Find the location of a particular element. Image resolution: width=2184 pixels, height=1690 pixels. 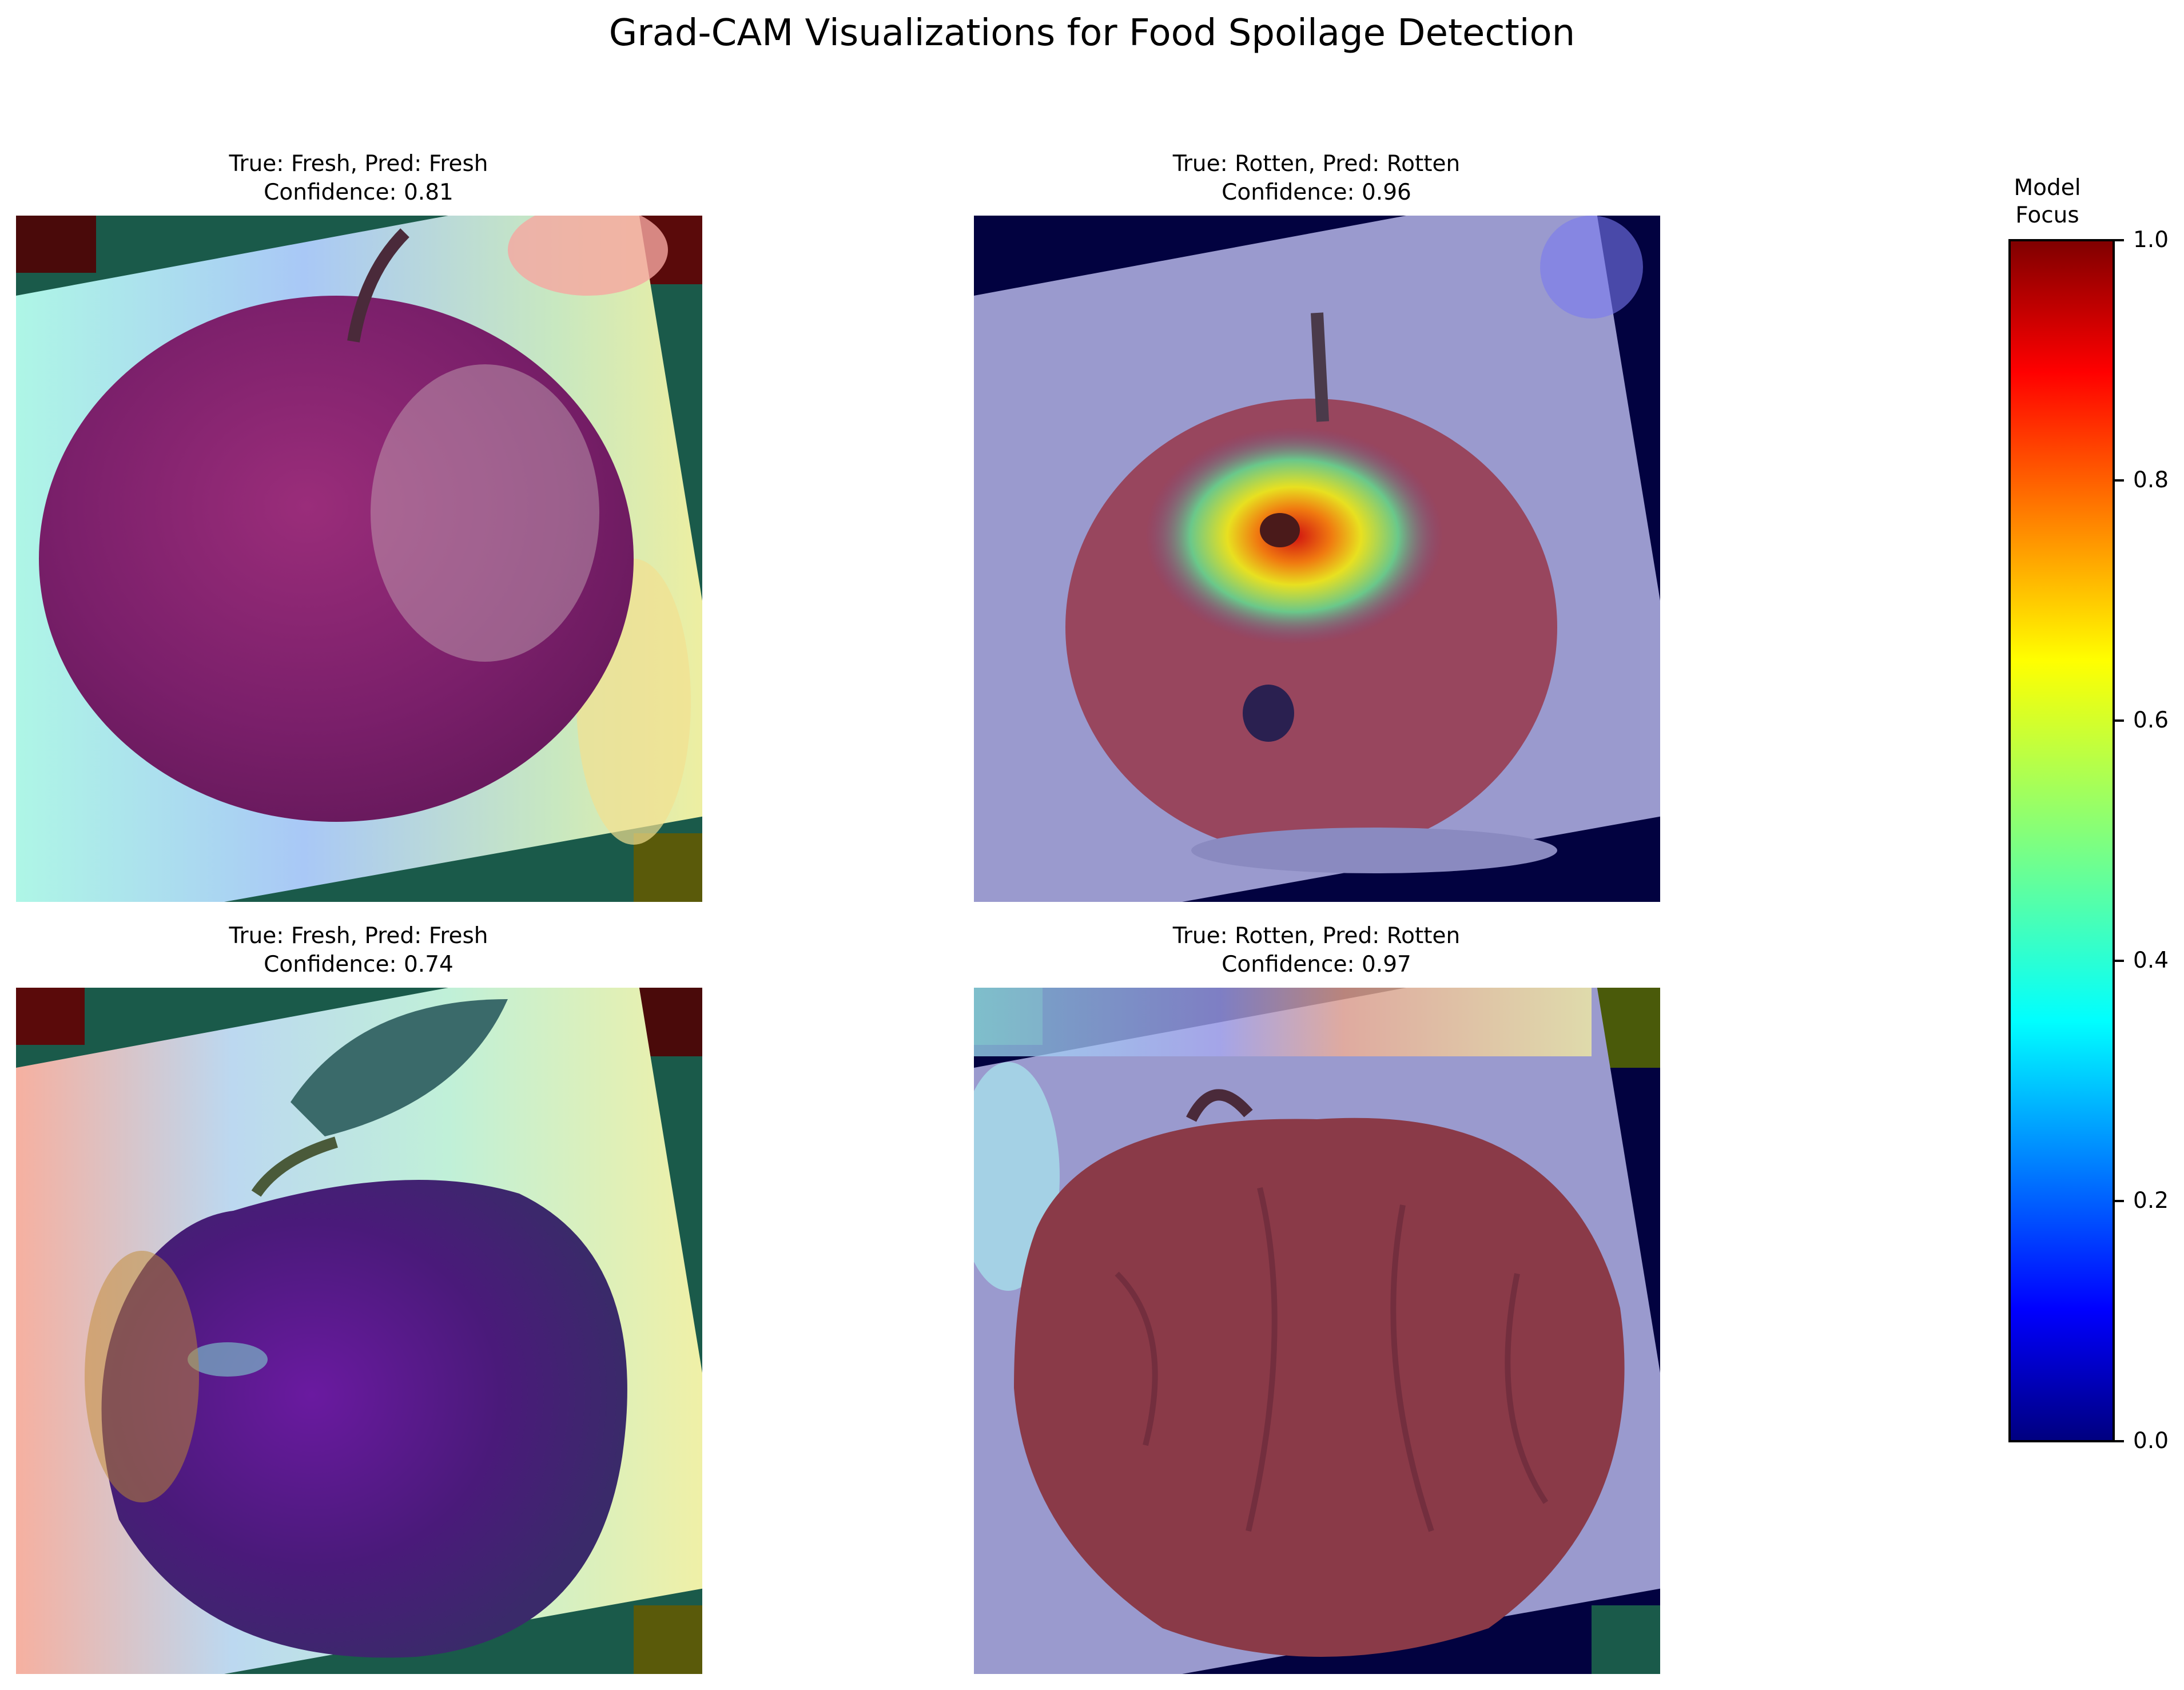

panel-3-heat-left is located at coordinates (142, 1376).